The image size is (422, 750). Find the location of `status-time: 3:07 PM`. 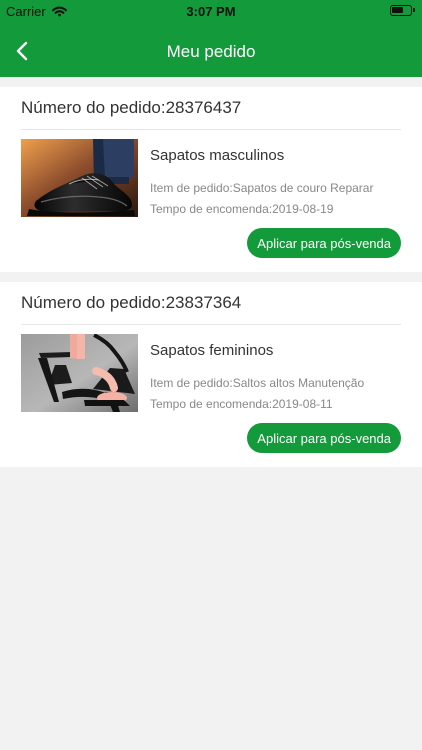

status-time: 3:07 PM is located at coordinates (211, 11).